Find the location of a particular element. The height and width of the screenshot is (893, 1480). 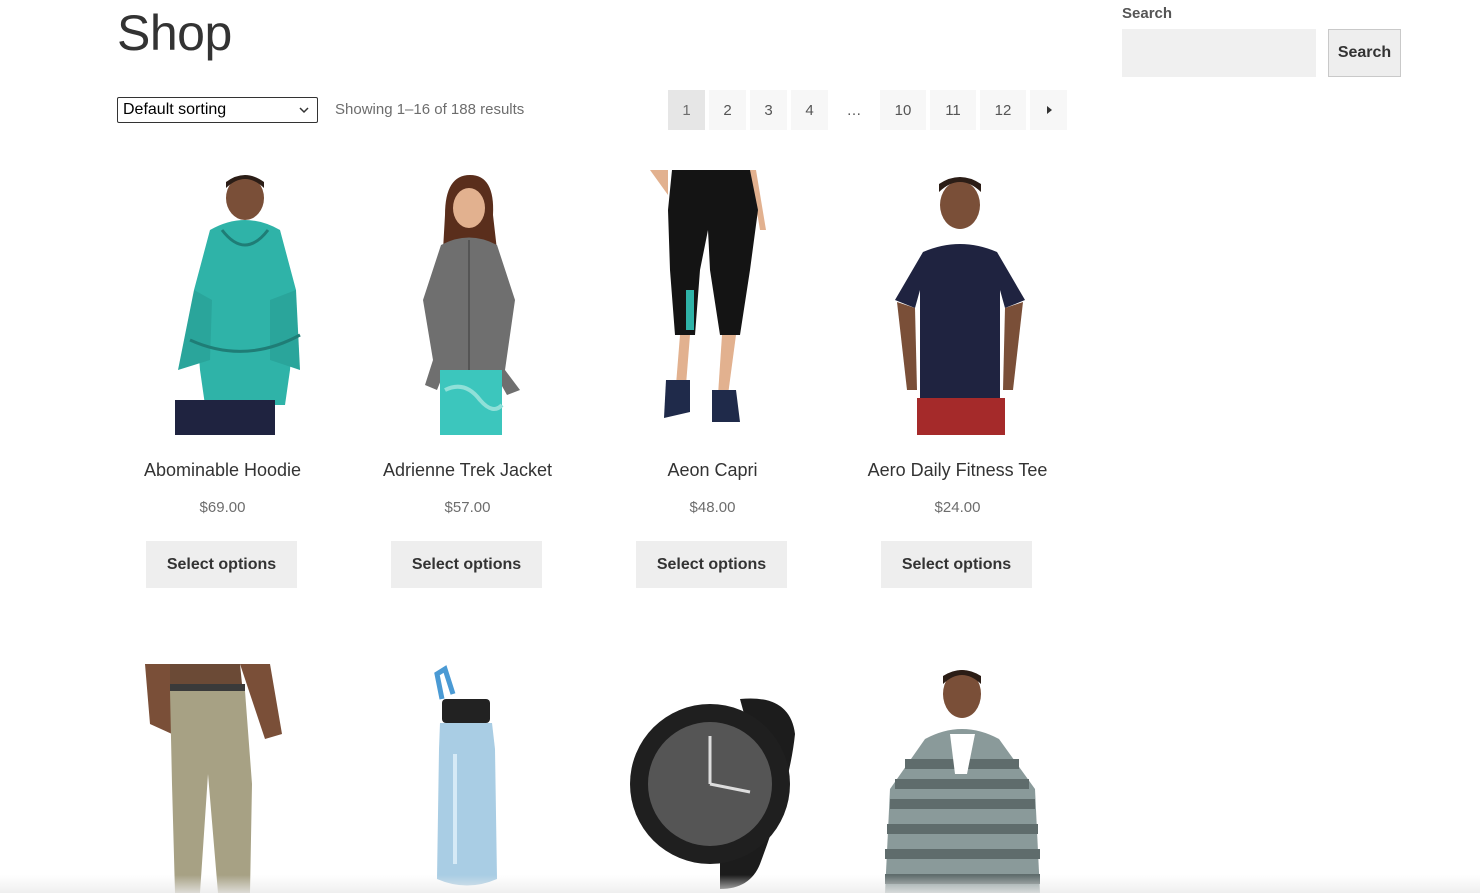

result-count: Showing 1–16 of 188 results is located at coordinates (430, 109).